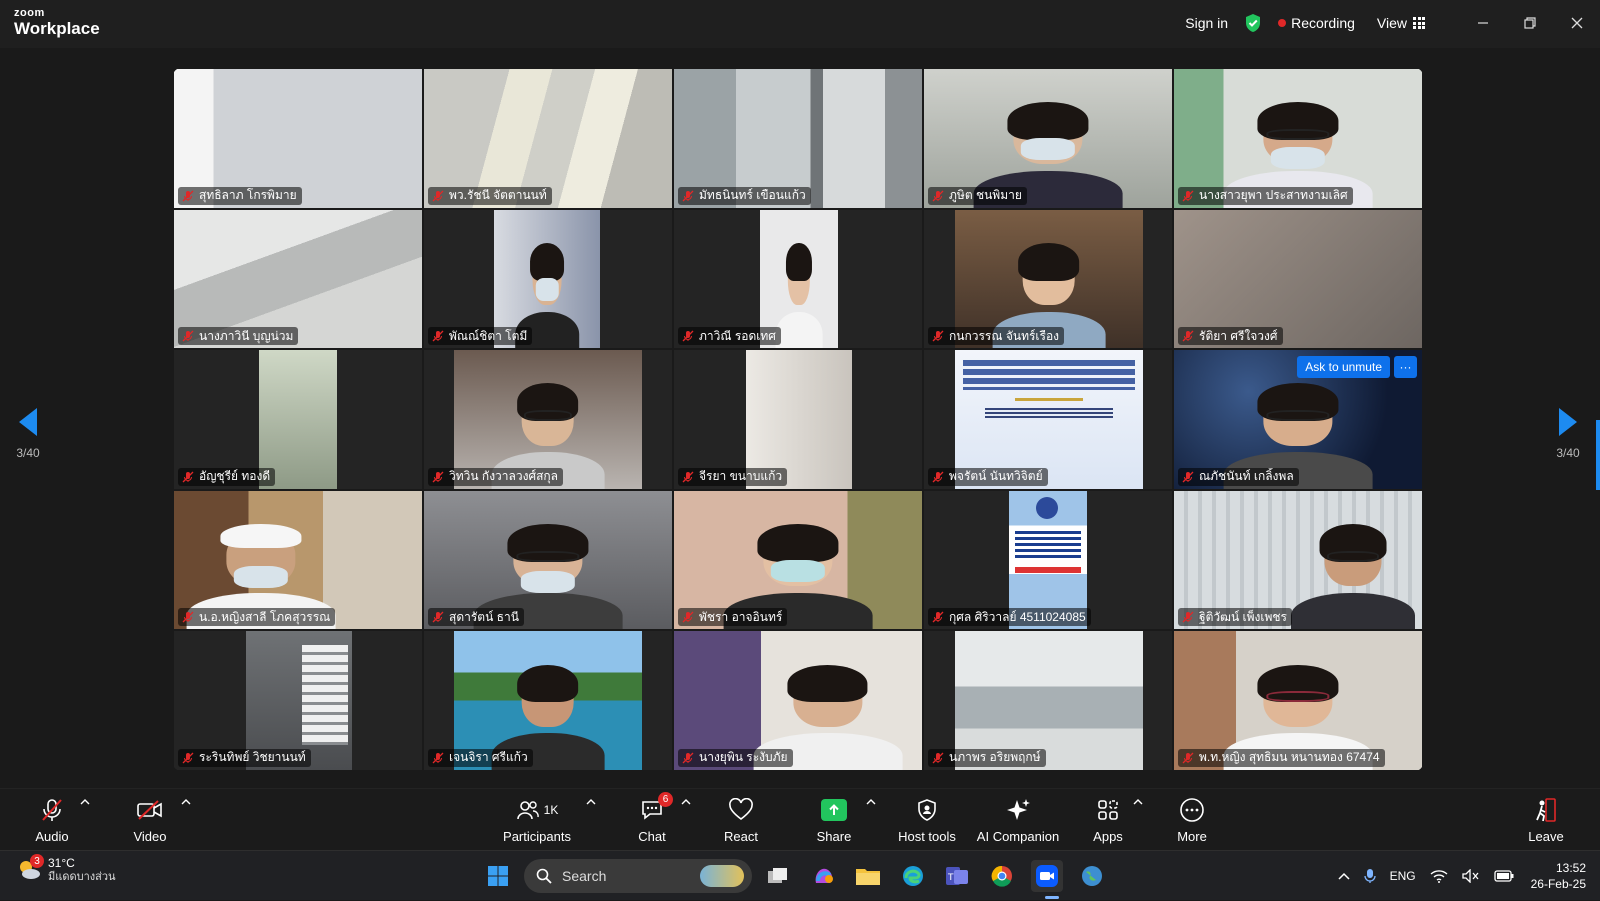 The image size is (1600, 901). I want to click on participant-name-tag: นางภาวินี บุญน่วม, so click(238, 336).